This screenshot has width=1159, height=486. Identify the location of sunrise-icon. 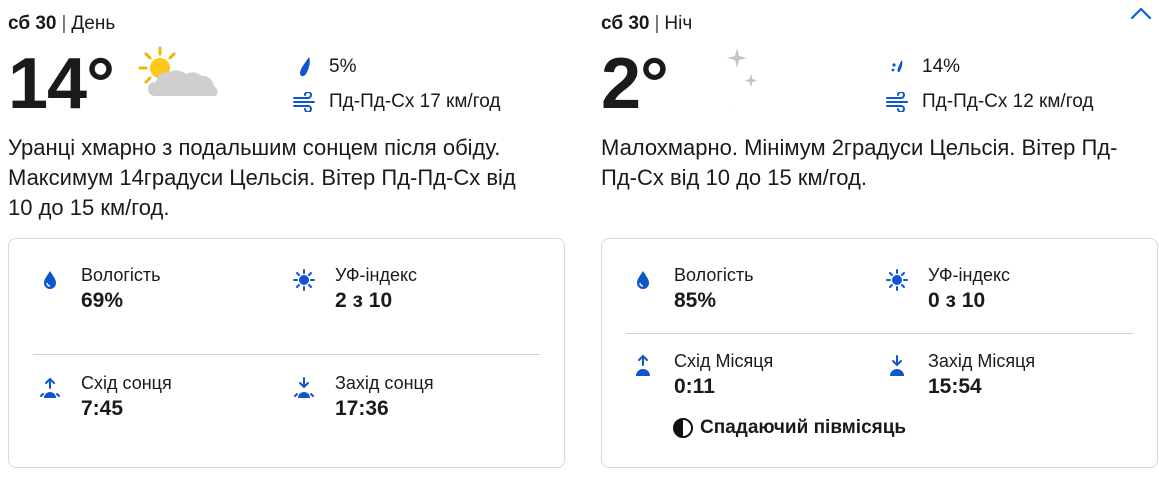
(50, 388).